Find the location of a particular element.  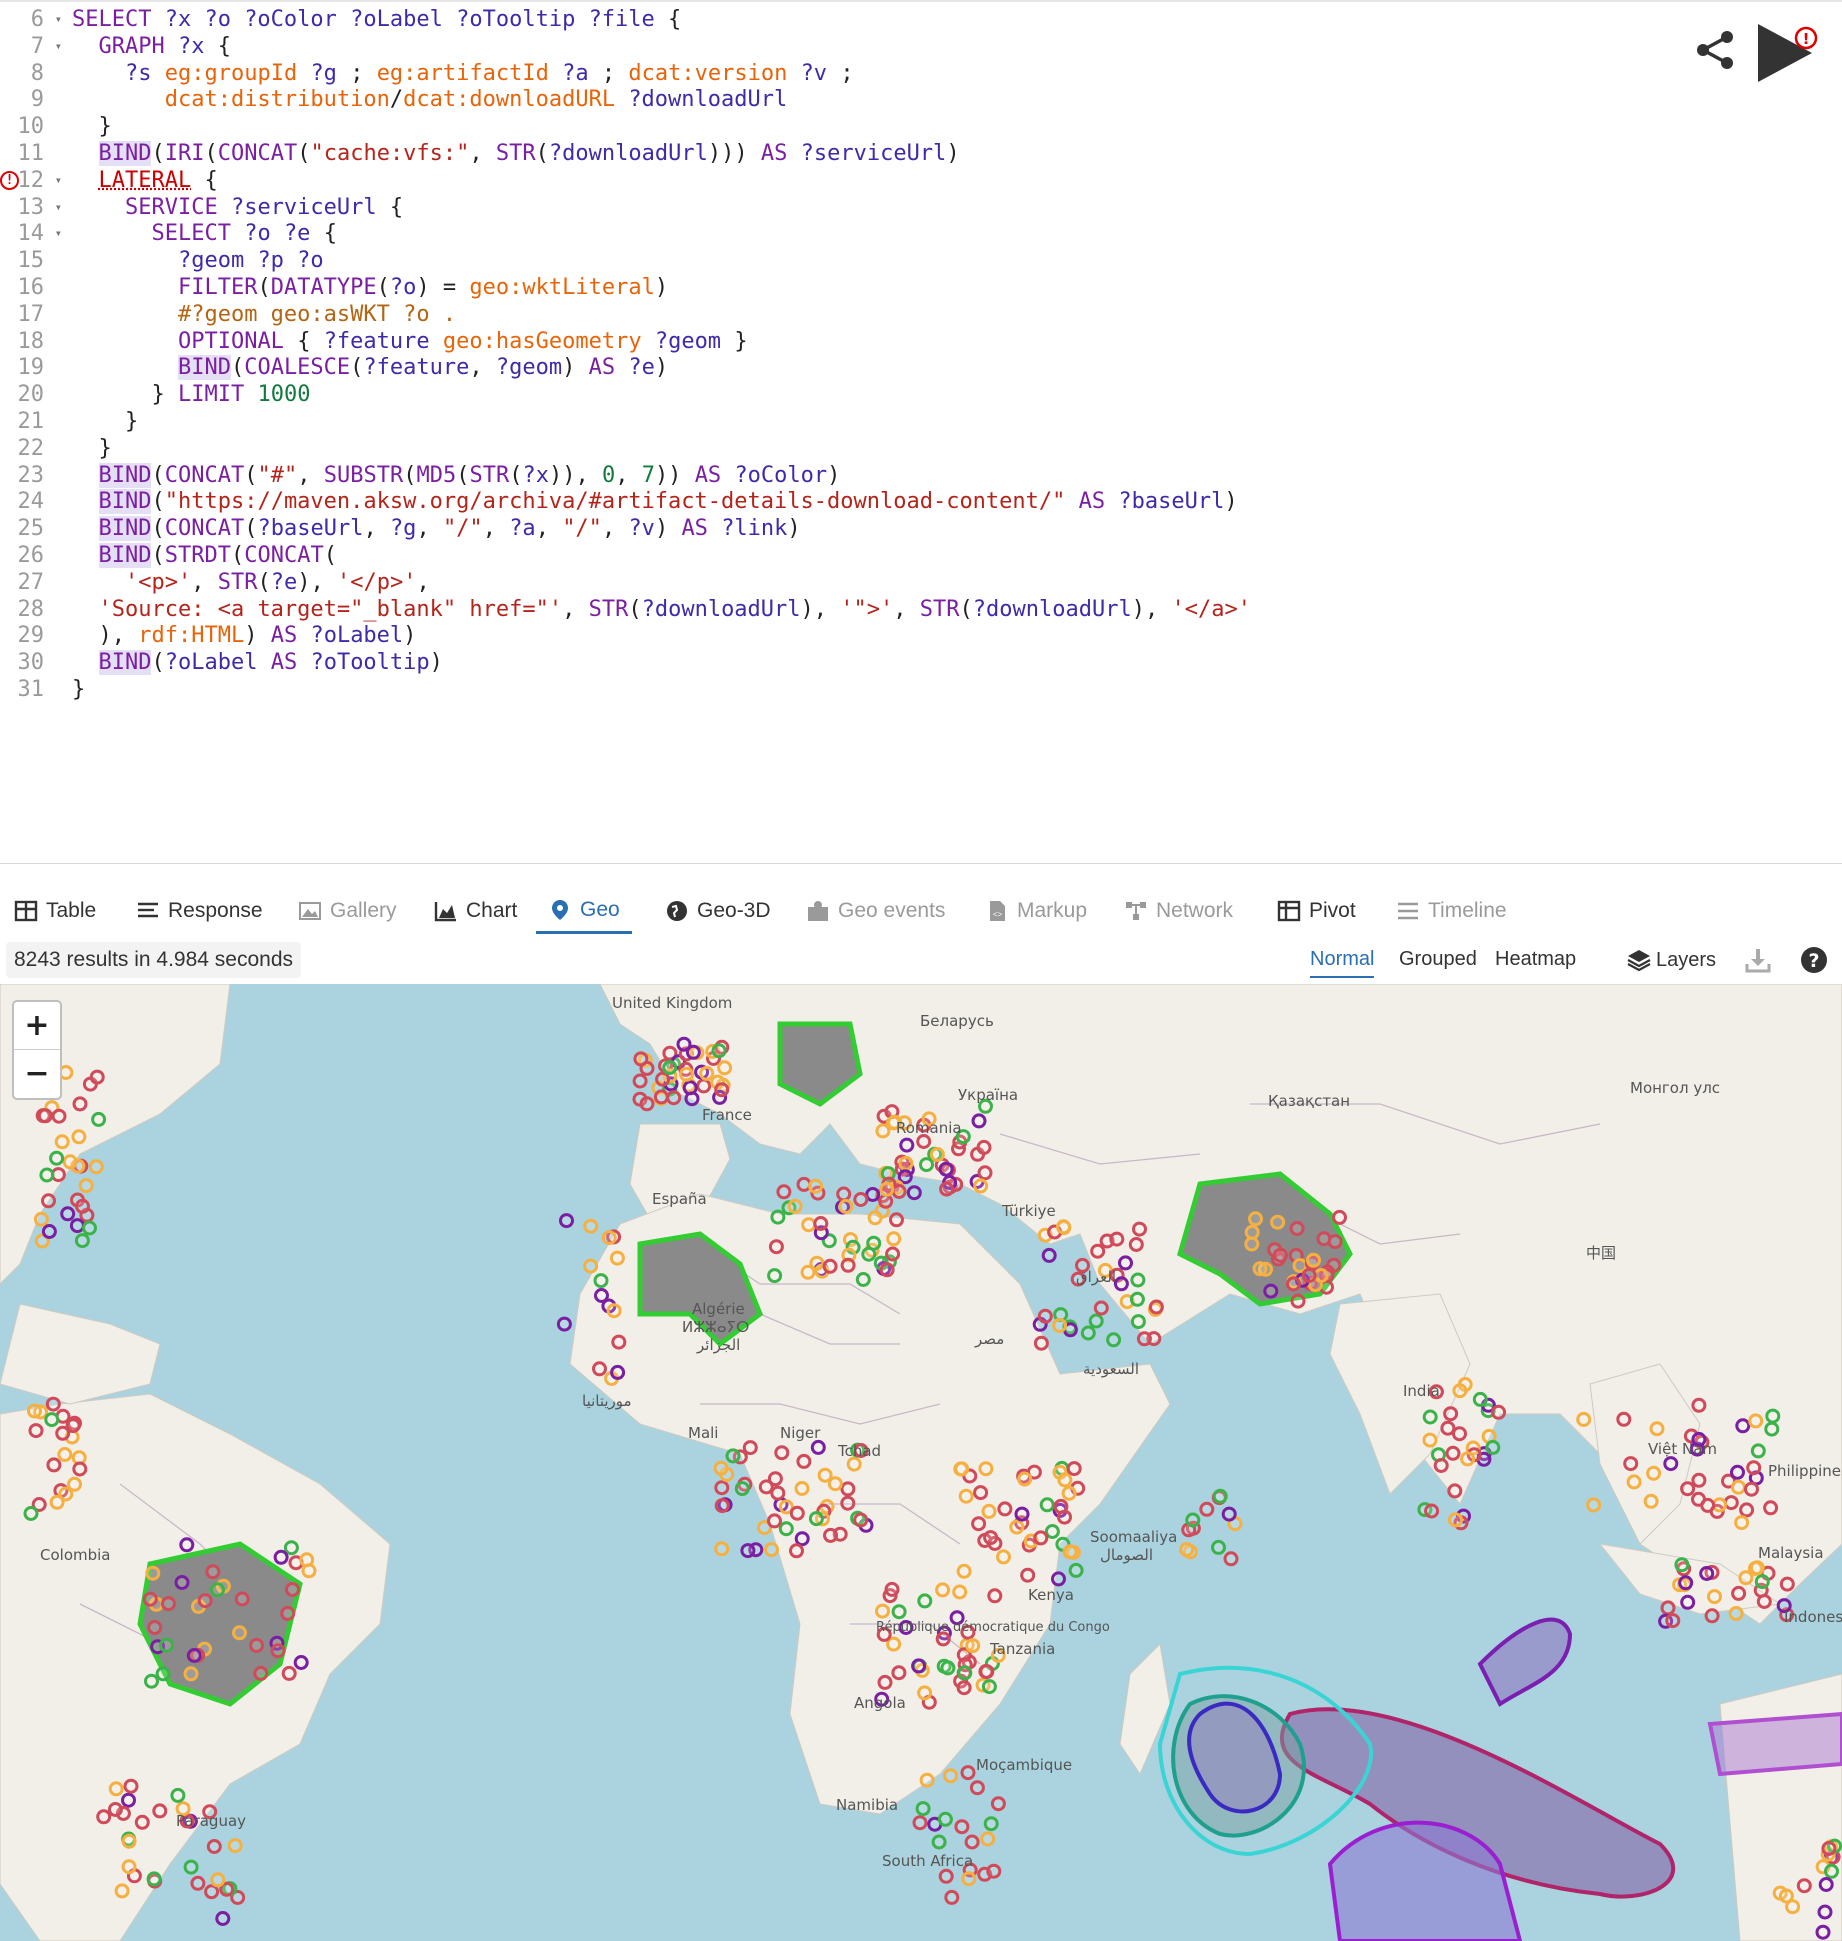

code-line: 31} is located at coordinates (921, 689).